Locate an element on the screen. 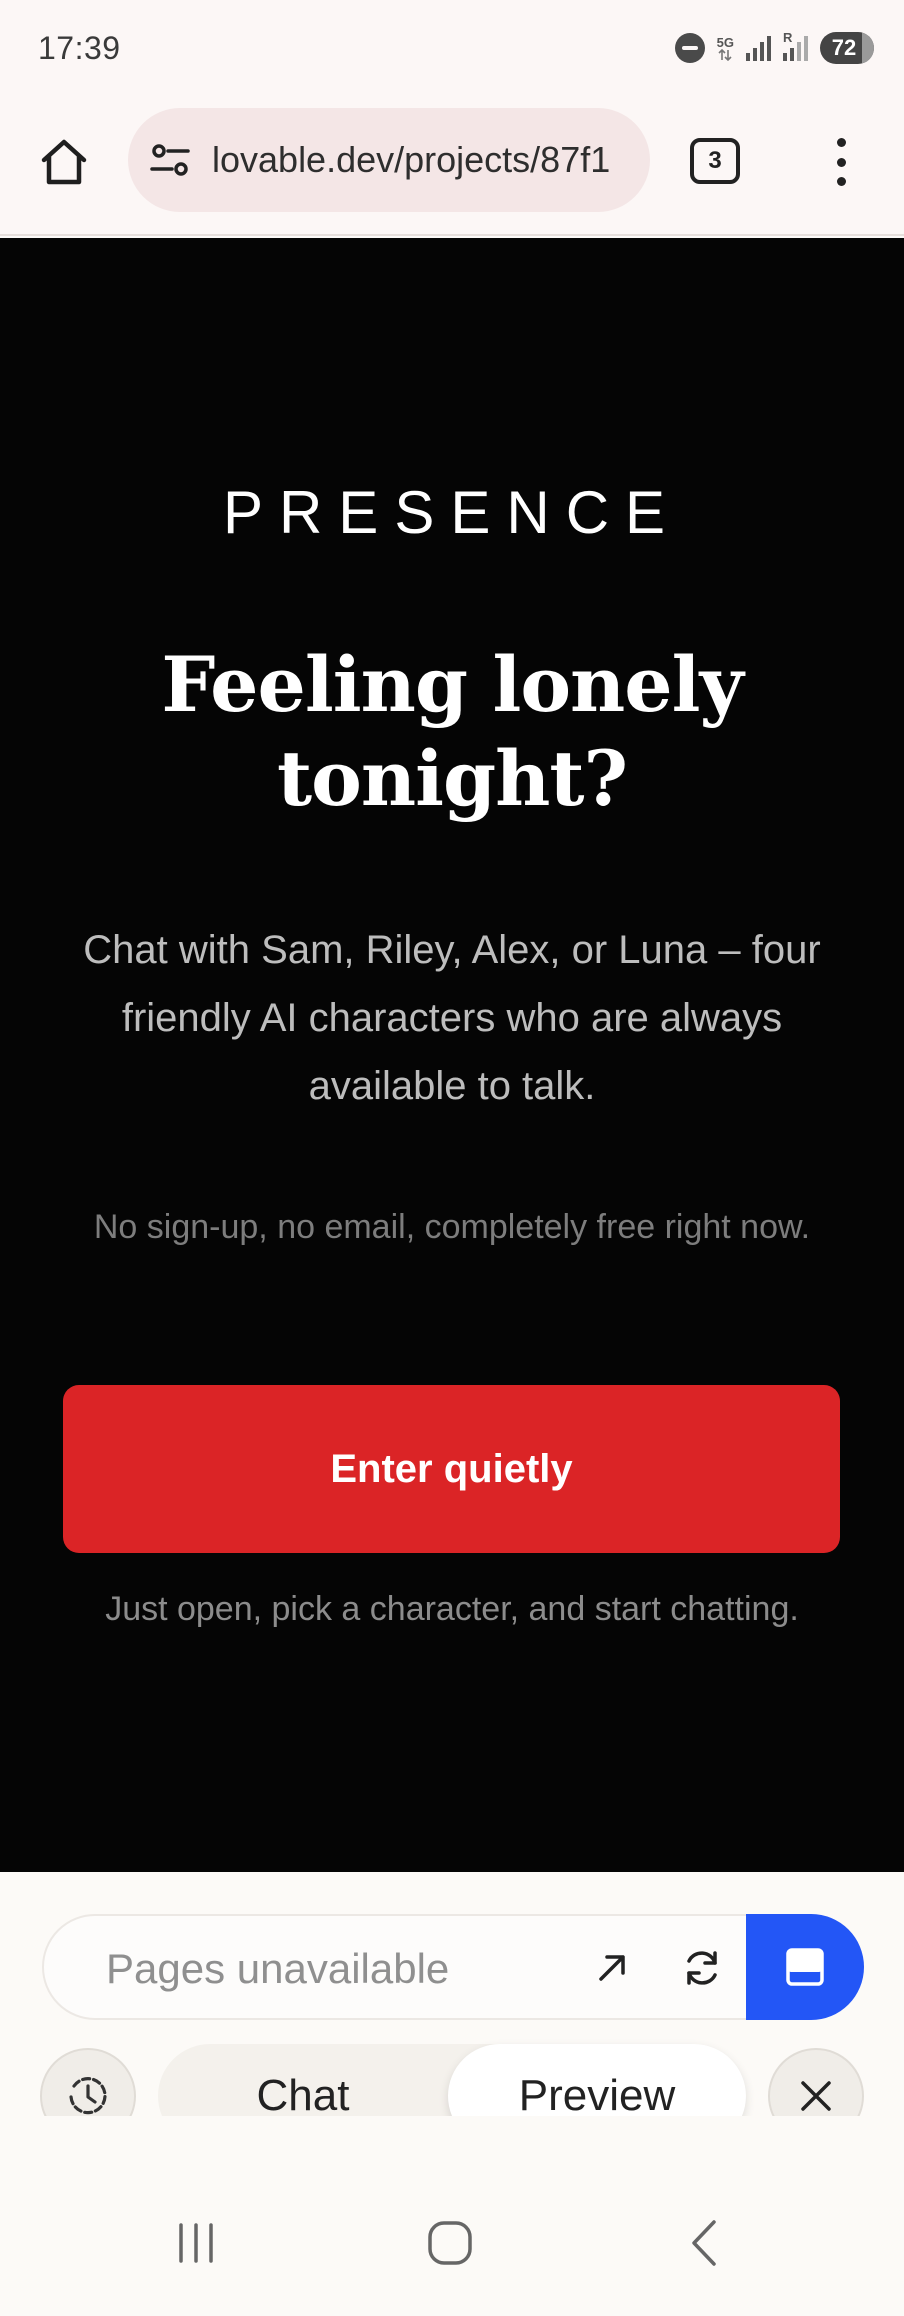  close-icon is located at coordinates (816, 2096).